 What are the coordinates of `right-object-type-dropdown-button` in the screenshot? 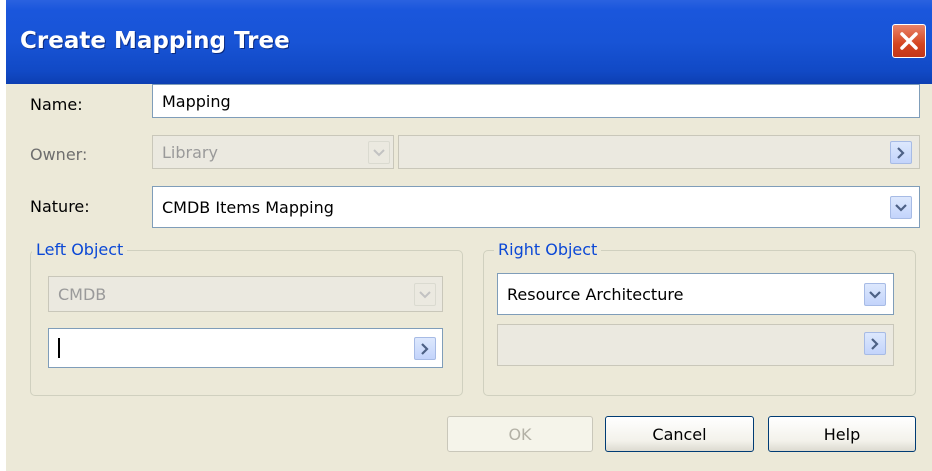 It's located at (875, 294).